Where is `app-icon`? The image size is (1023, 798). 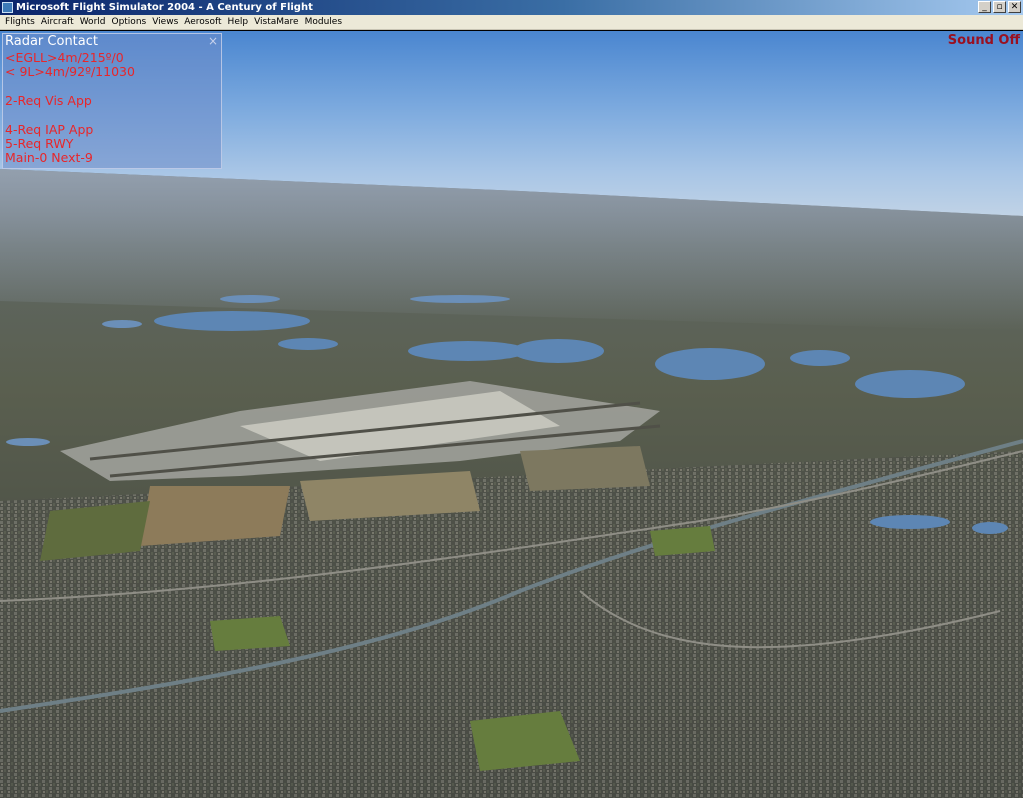
app-icon is located at coordinates (7, 7).